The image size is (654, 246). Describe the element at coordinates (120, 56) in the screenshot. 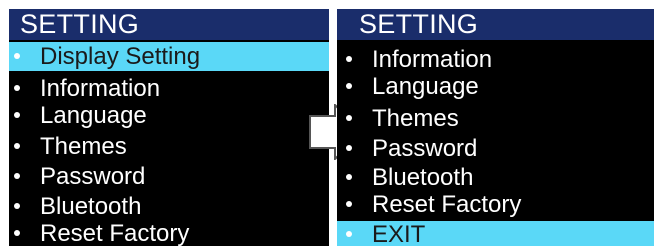

I see `menu-item-label: Display Setting` at that location.